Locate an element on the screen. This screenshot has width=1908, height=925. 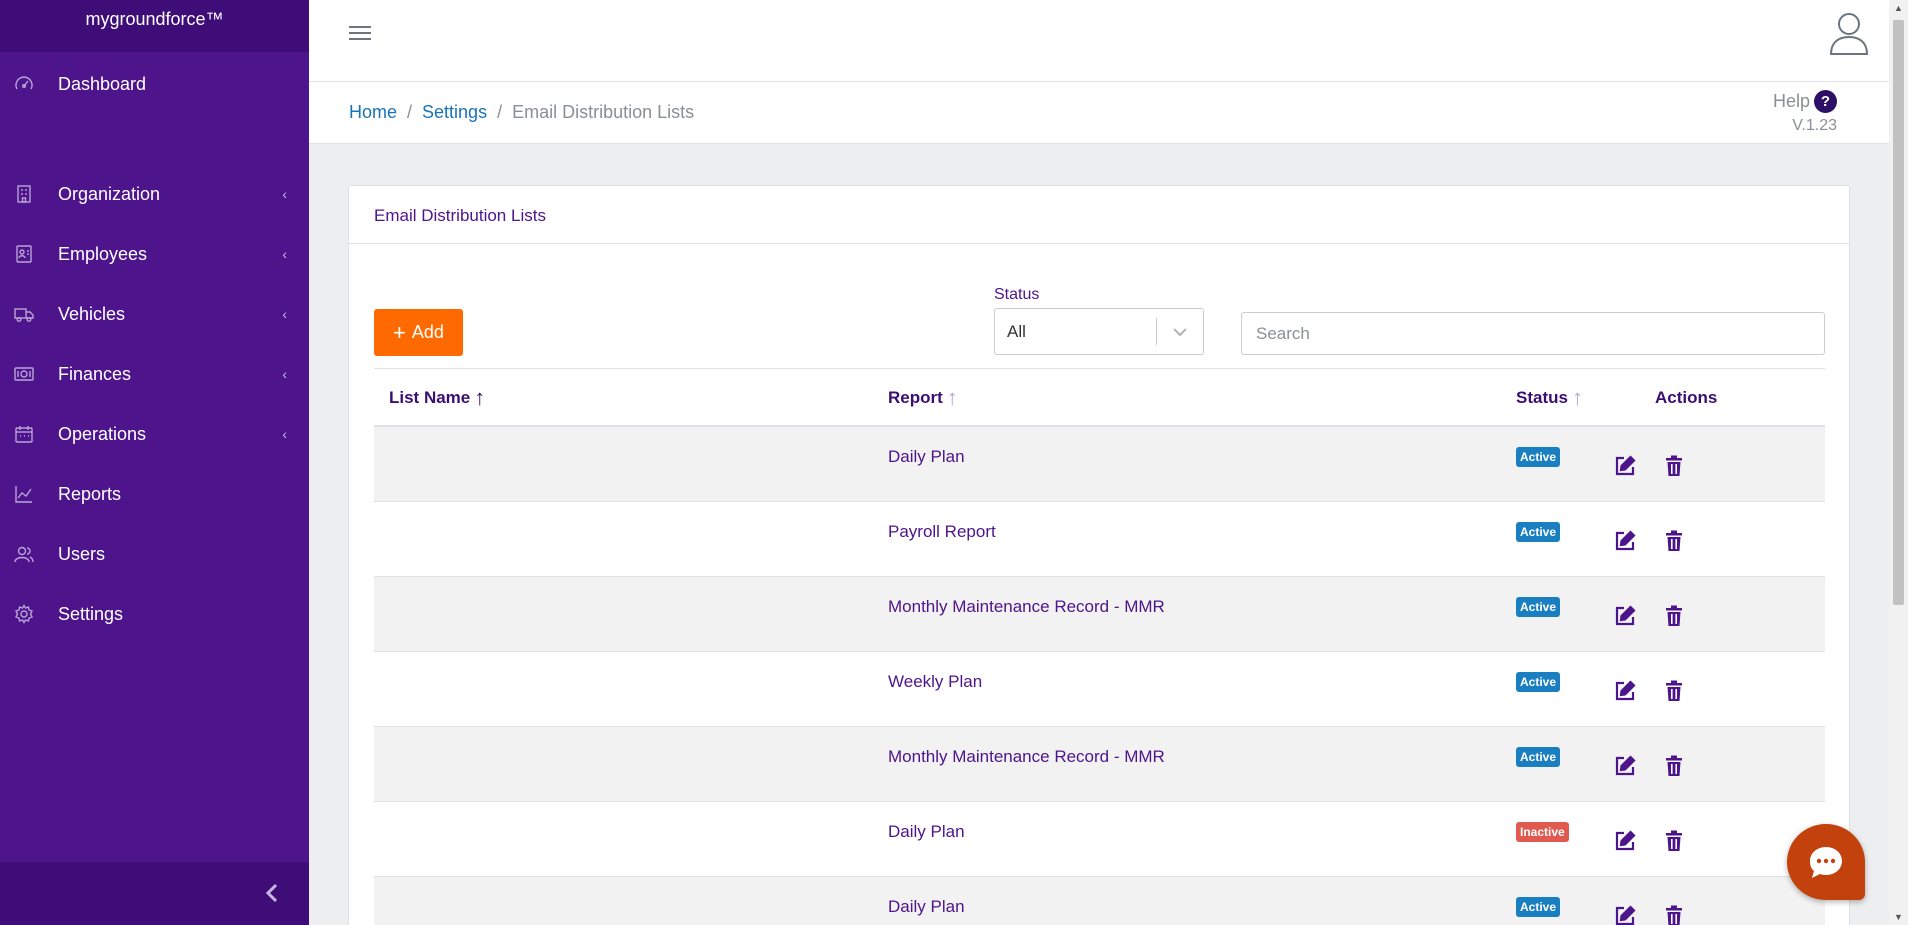
building-icon is located at coordinates (24, 194).